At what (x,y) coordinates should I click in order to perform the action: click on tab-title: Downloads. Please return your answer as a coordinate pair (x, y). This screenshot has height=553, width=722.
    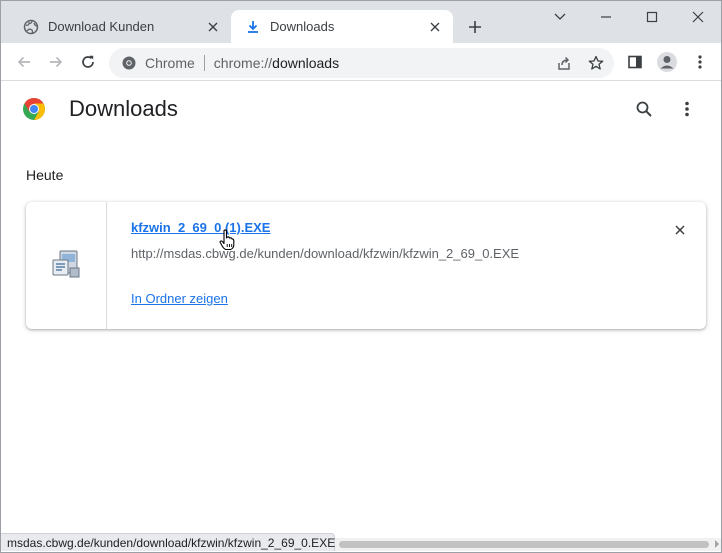
    Looking at the image, I should click on (302, 26).